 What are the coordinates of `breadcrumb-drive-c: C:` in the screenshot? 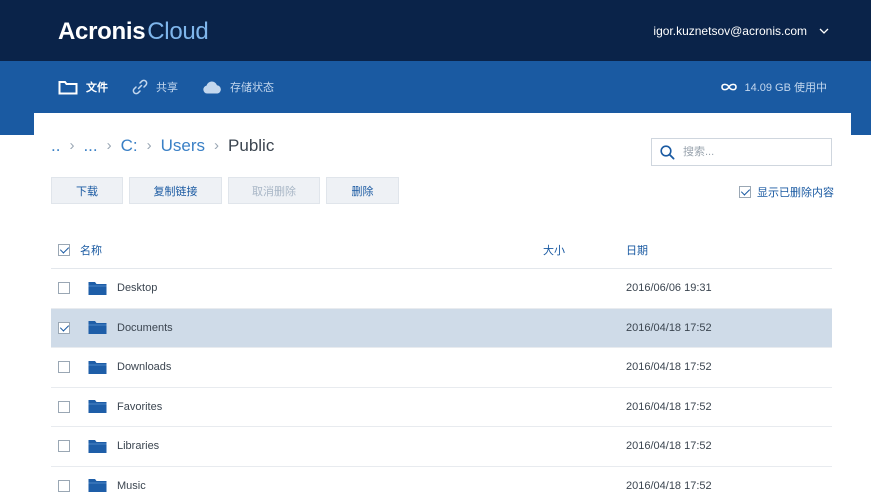 It's located at (129, 146).